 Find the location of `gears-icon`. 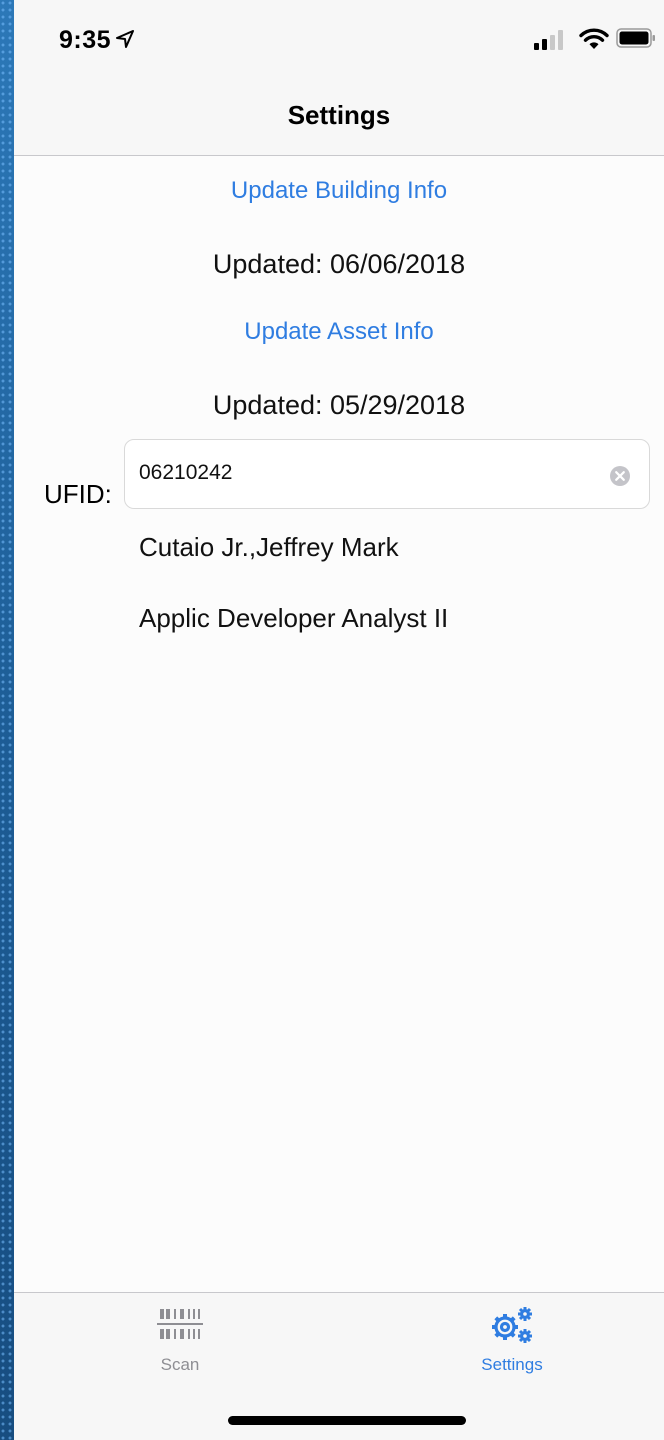

gears-icon is located at coordinates (512, 1325).